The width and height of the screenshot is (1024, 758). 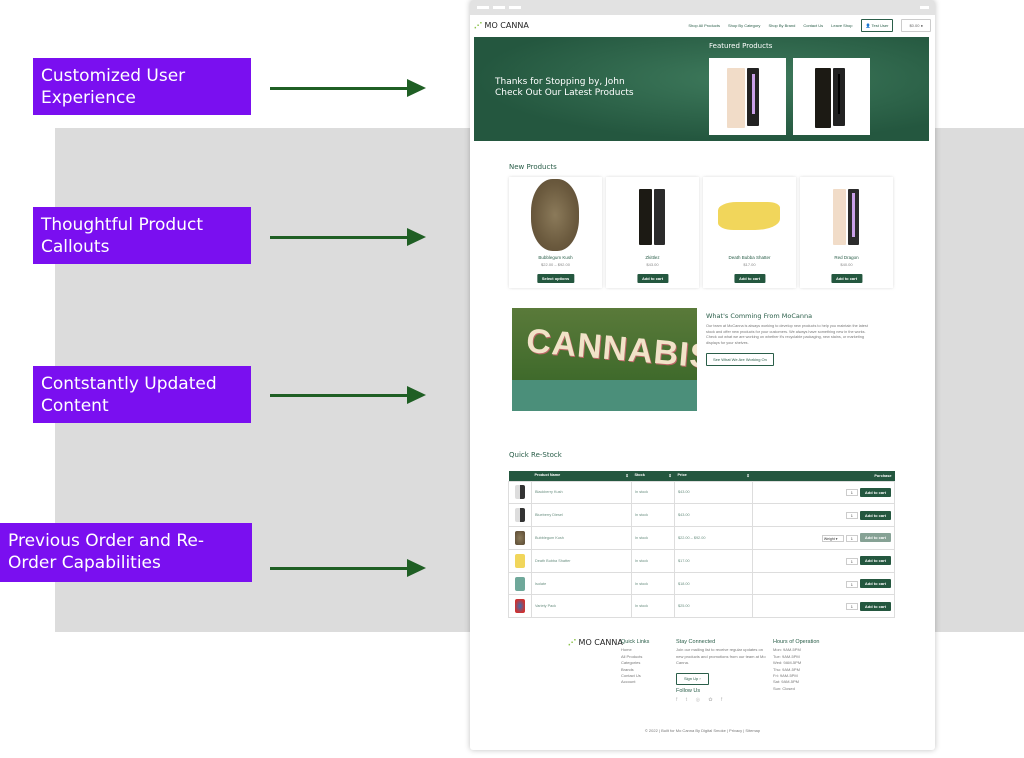 I want to click on product-name: Blueberry Diesel, so click(x=581, y=515).